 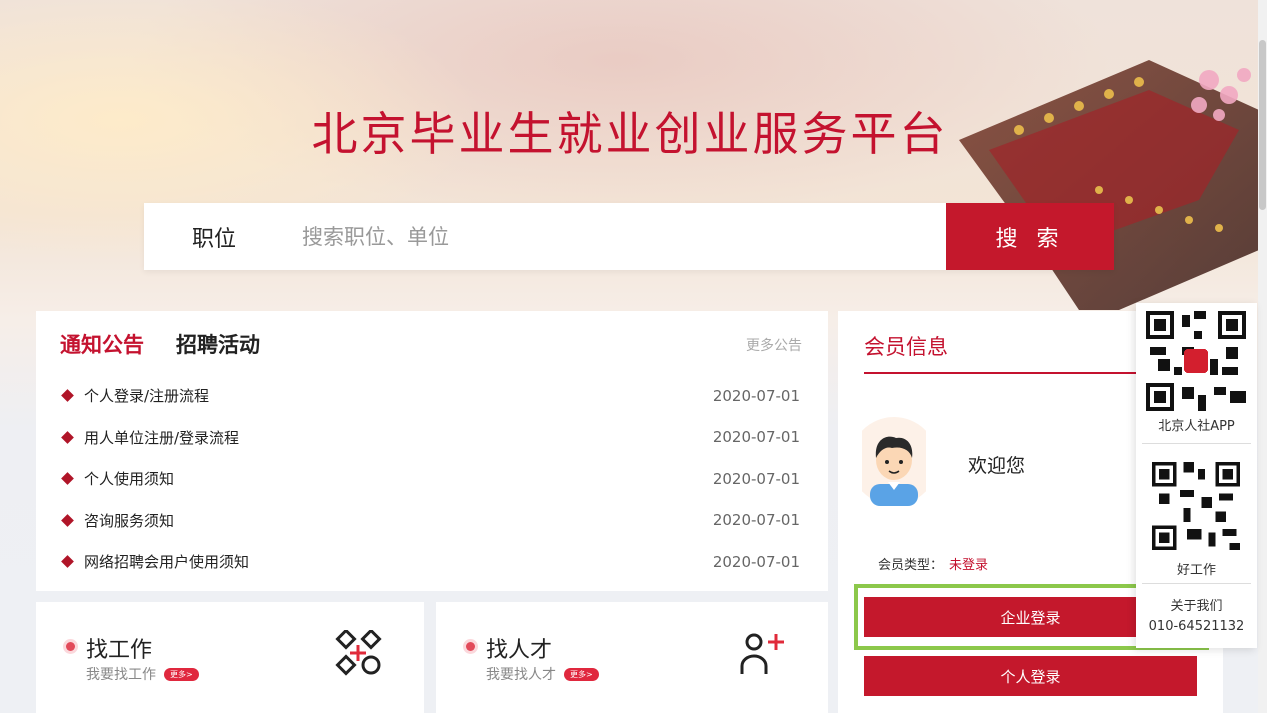 What do you see at coordinates (161, 437) in the screenshot?
I see `notice-title: 用人单位注册/登录流程` at bounding box center [161, 437].